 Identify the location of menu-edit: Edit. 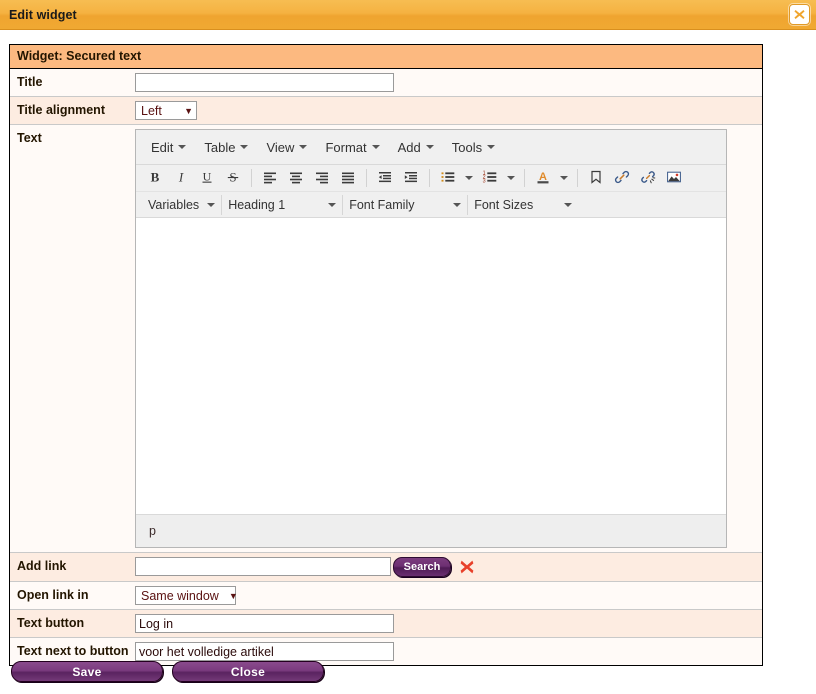
(168, 147).